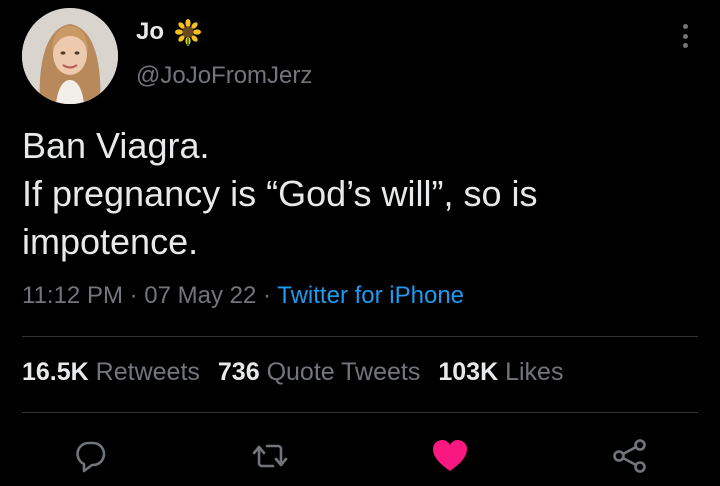  I want to click on quotes-stat: 736 Quote Tweets, so click(319, 372).